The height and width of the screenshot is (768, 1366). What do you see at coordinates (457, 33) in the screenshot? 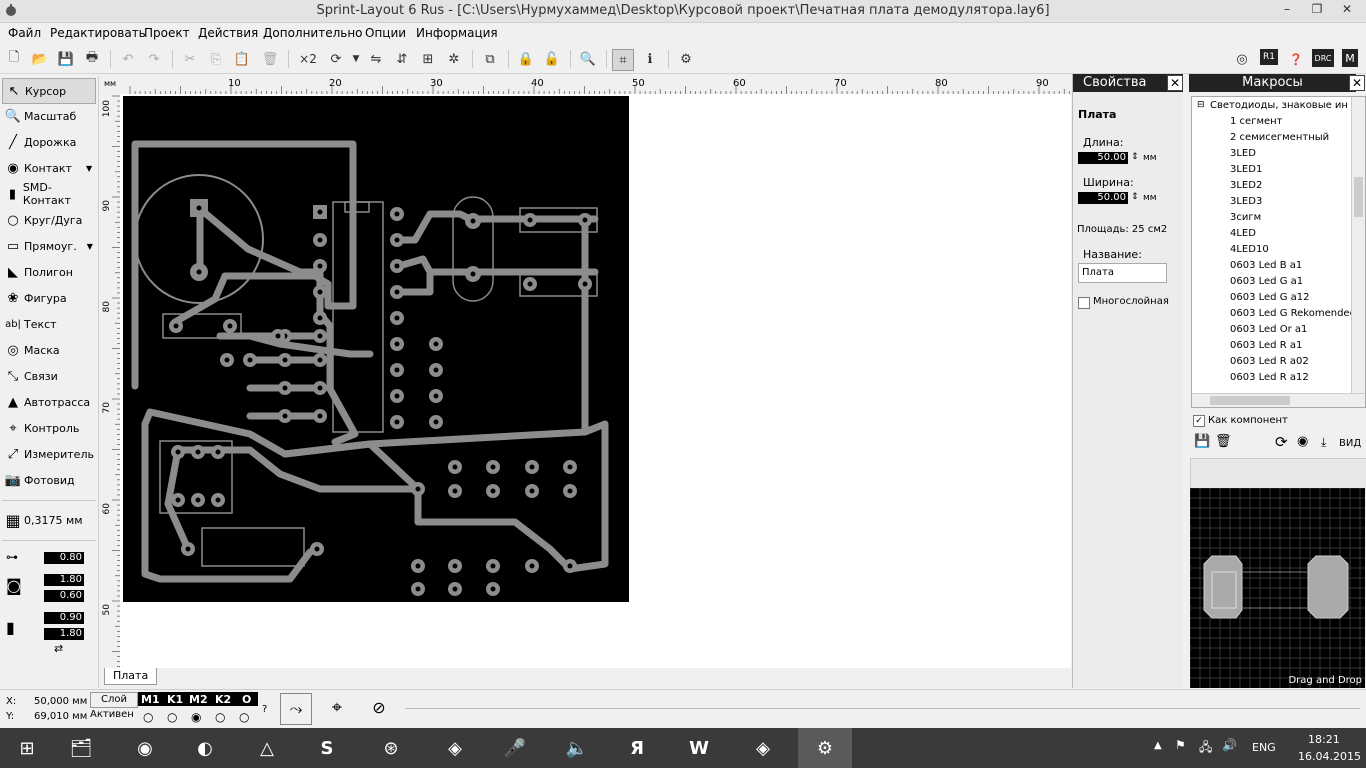
I see `menu-info: Информация` at bounding box center [457, 33].